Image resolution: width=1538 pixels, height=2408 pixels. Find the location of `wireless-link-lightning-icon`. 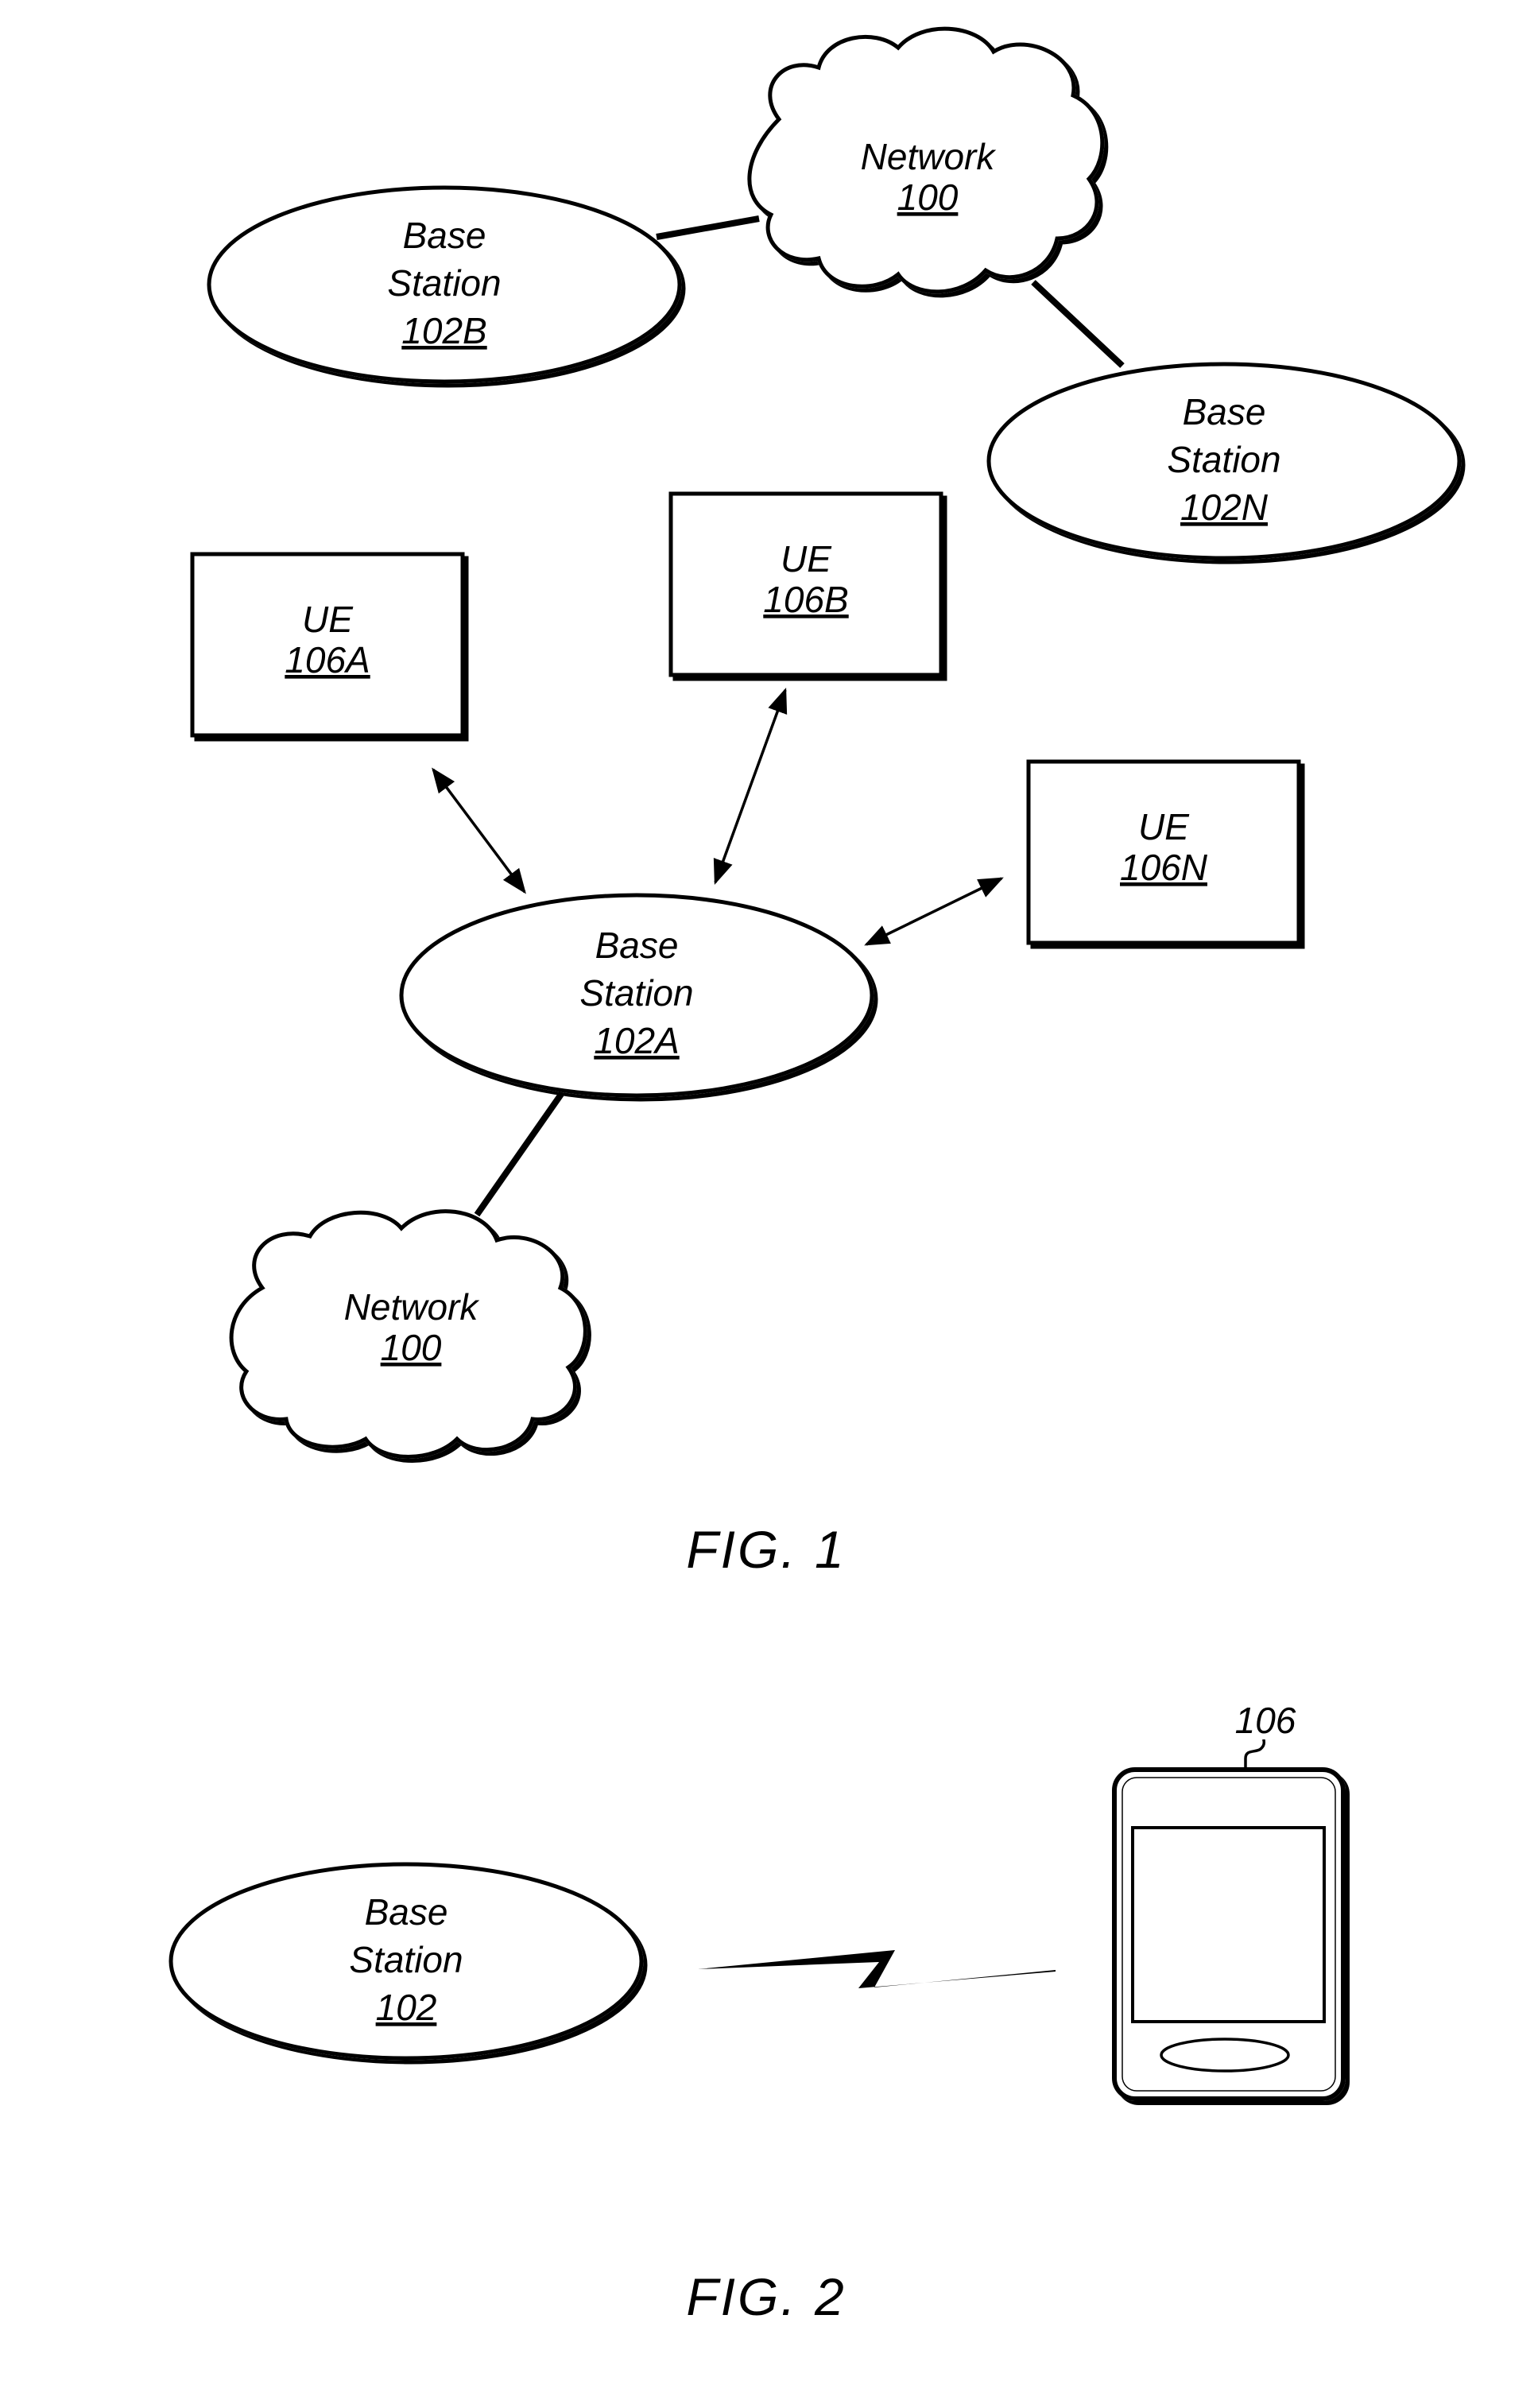

wireless-link-lightning-icon is located at coordinates (877, 1969).